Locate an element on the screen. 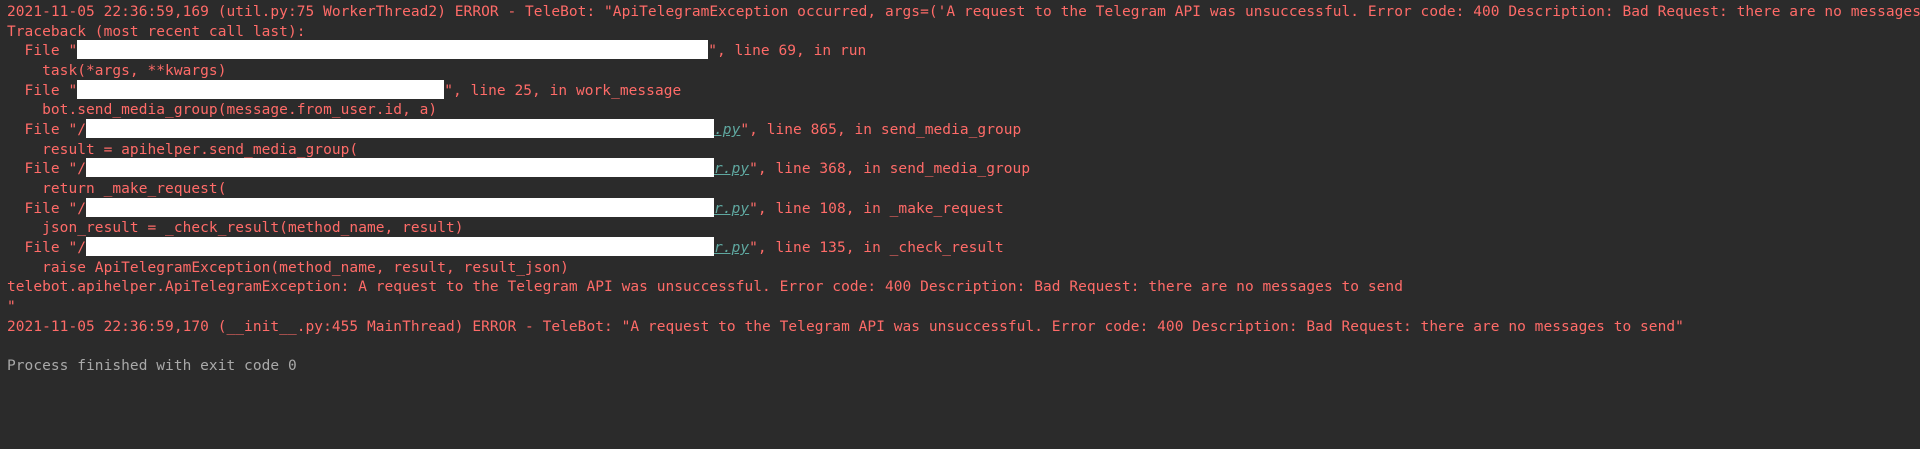  traceback-code-line: return _make_request( is located at coordinates (117, 189).